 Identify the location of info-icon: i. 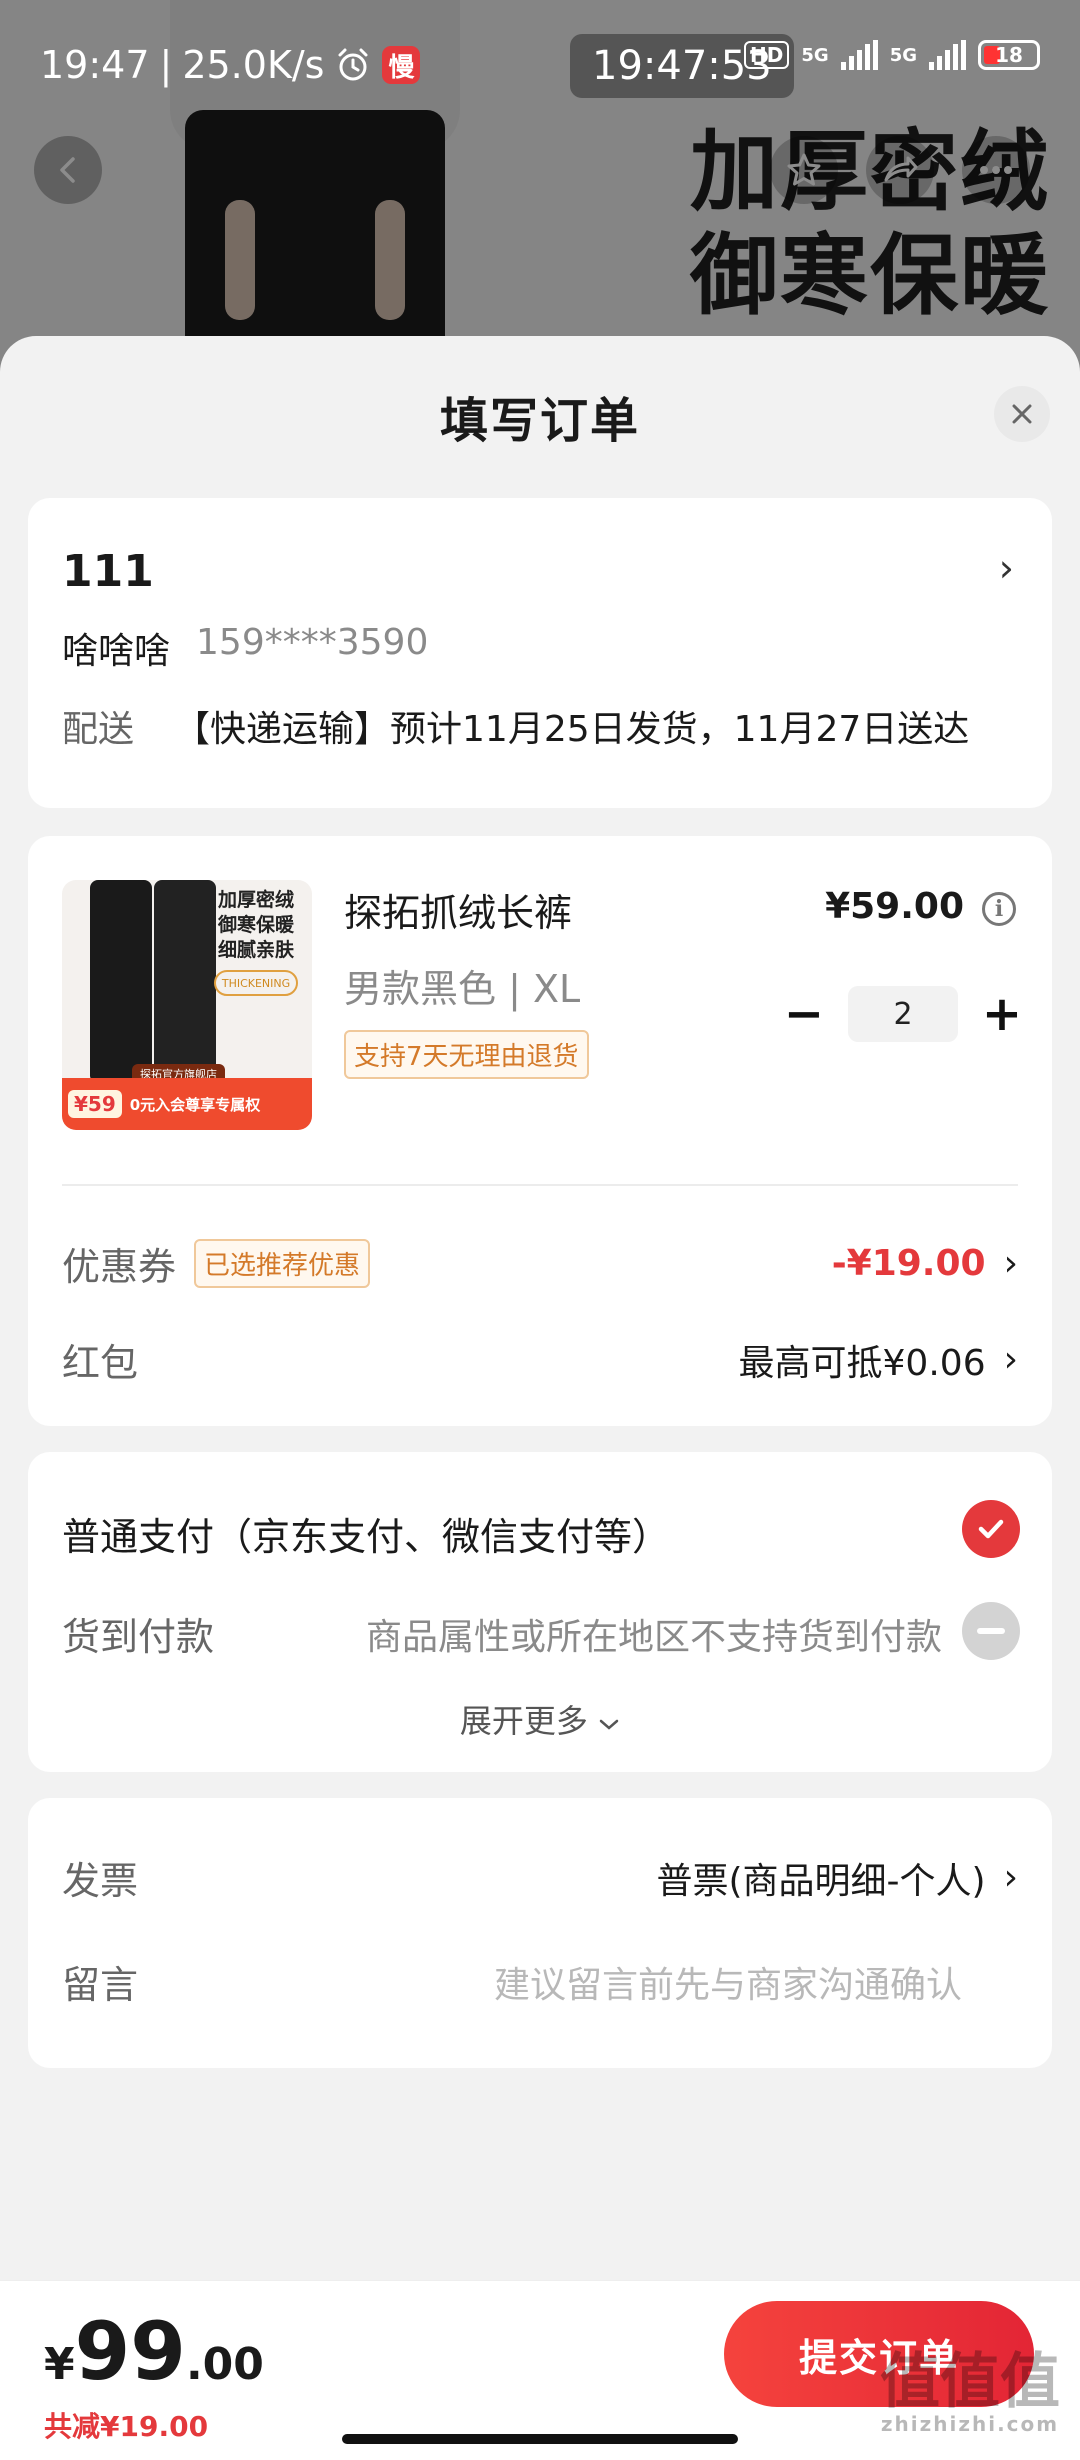
(999, 909).